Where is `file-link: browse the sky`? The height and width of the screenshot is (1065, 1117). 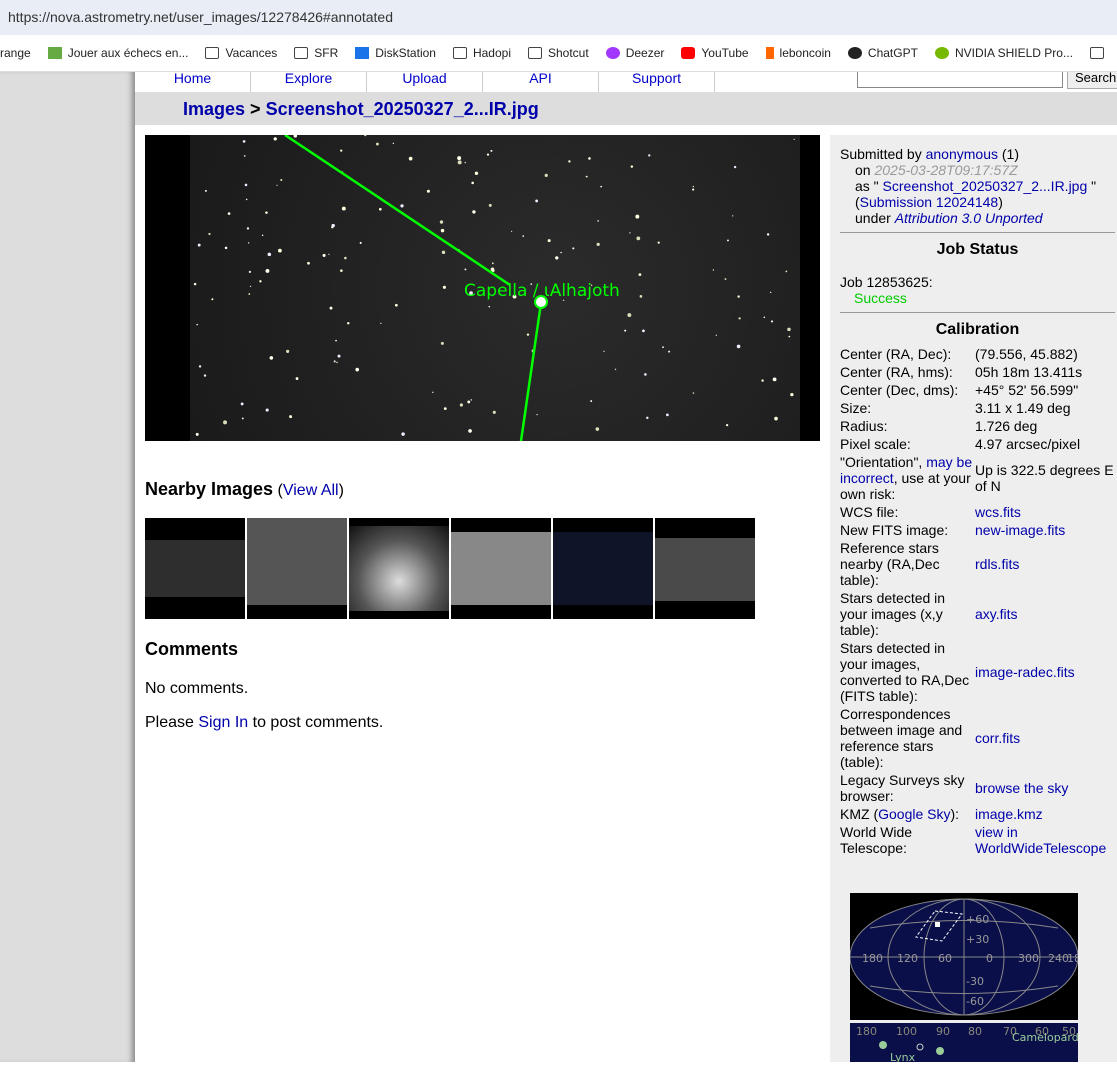 file-link: browse the sky is located at coordinates (1021, 788).